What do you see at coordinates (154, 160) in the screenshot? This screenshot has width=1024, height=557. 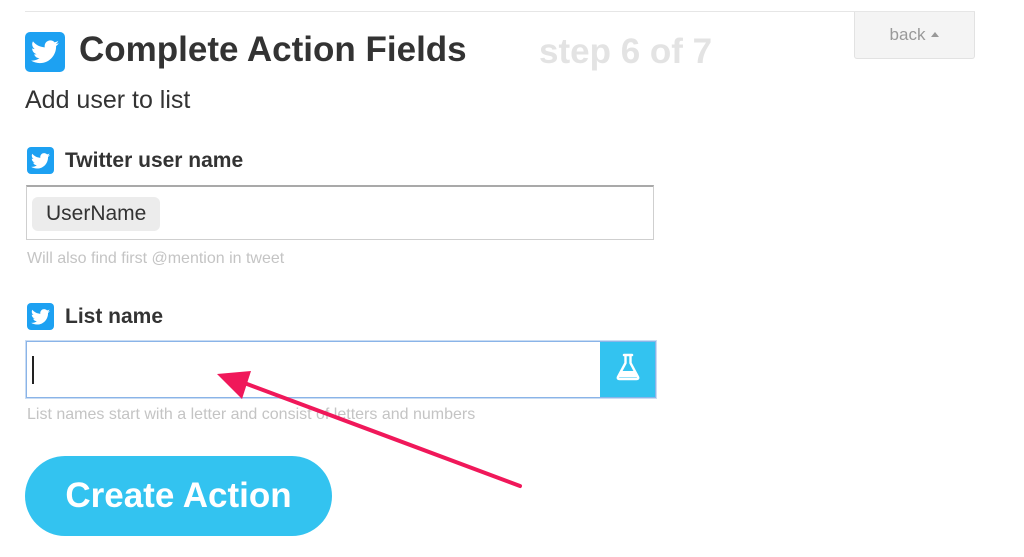 I see `twitter-user-name-label: Twitter user name` at bounding box center [154, 160].